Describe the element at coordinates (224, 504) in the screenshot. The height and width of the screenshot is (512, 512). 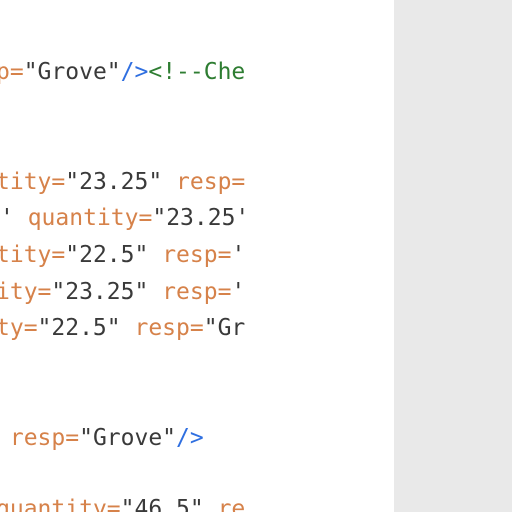
I see `xml-attribute-token: re` at that location.